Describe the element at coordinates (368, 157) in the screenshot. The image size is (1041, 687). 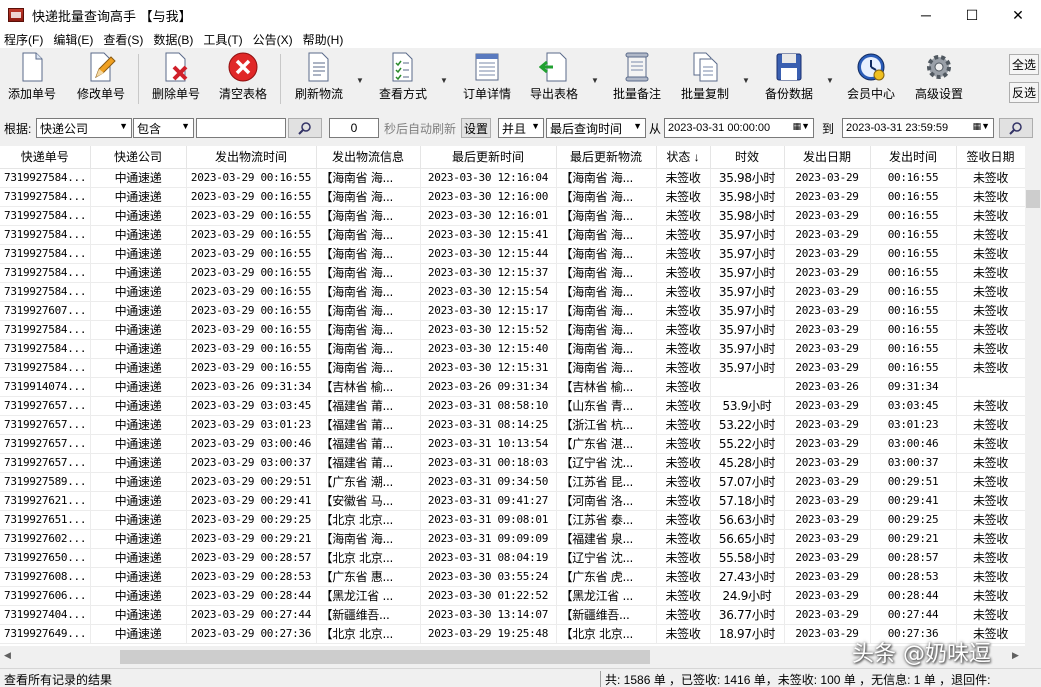
I see `column-header: 发出物流信息` at that location.